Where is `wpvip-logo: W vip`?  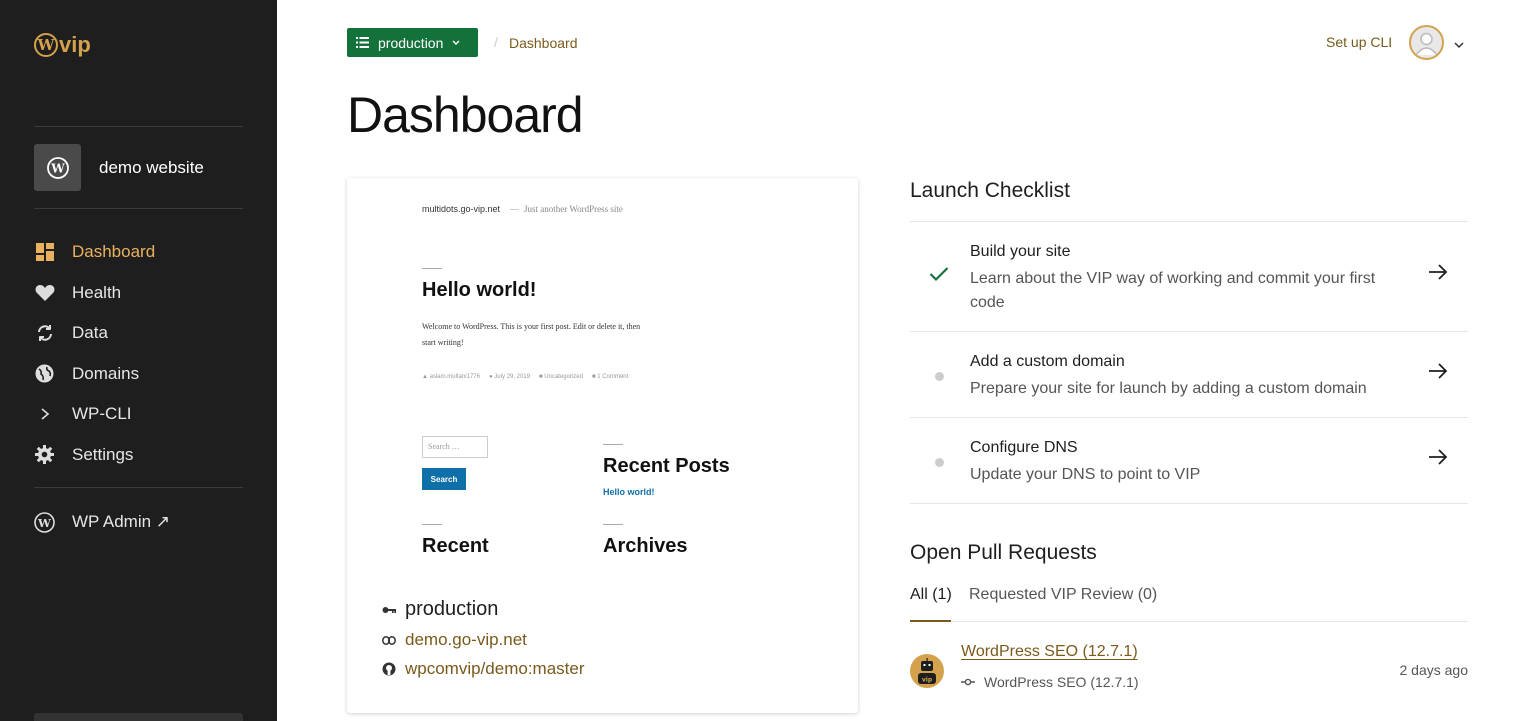 wpvip-logo: W vip is located at coordinates (62, 45).